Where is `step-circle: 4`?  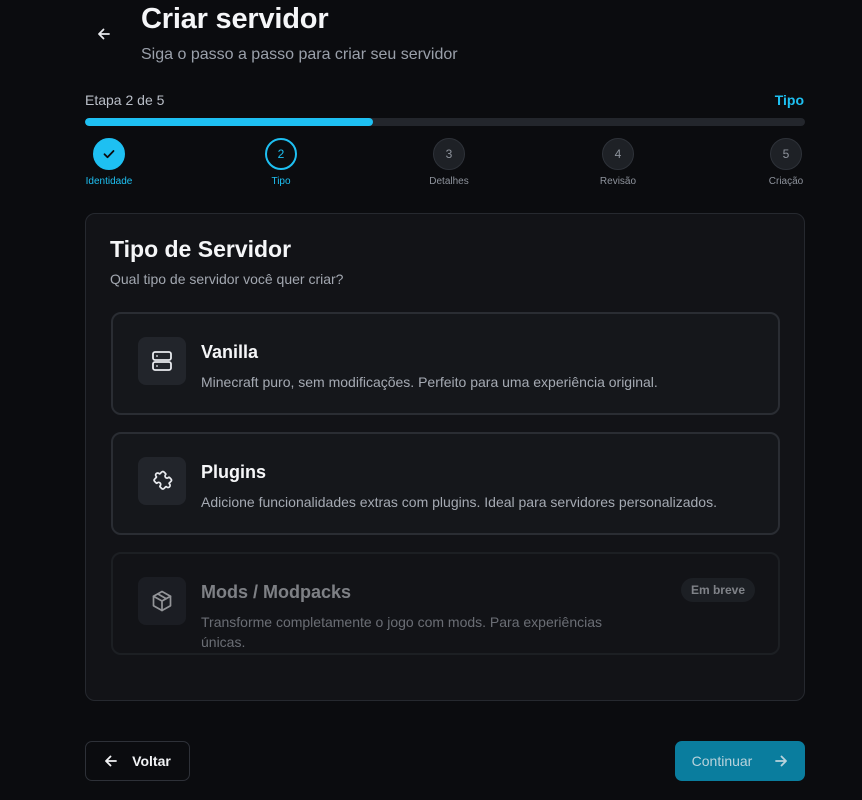 step-circle: 4 is located at coordinates (618, 154).